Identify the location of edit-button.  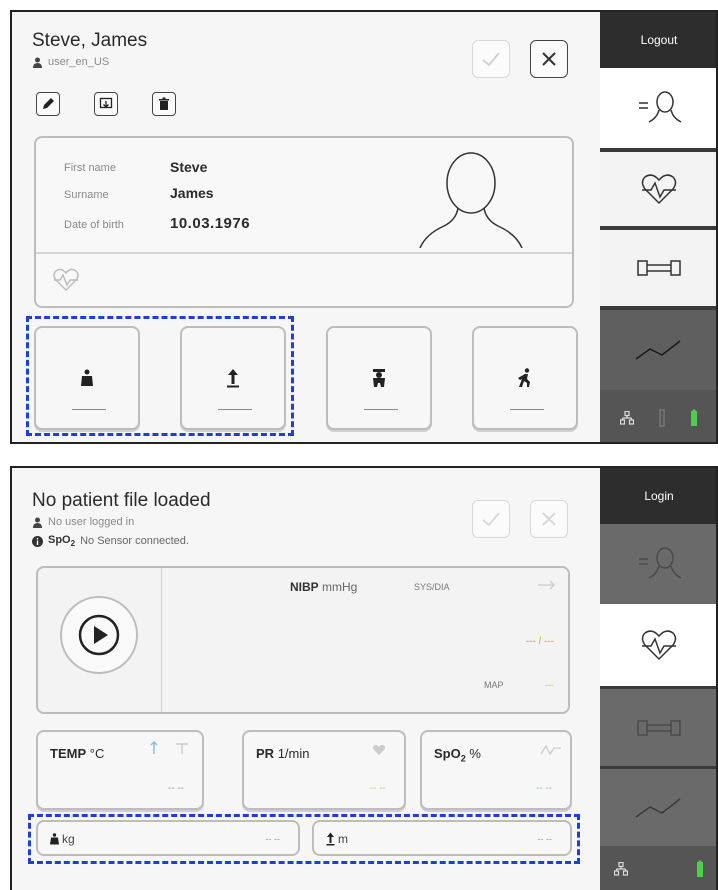
(48, 104).